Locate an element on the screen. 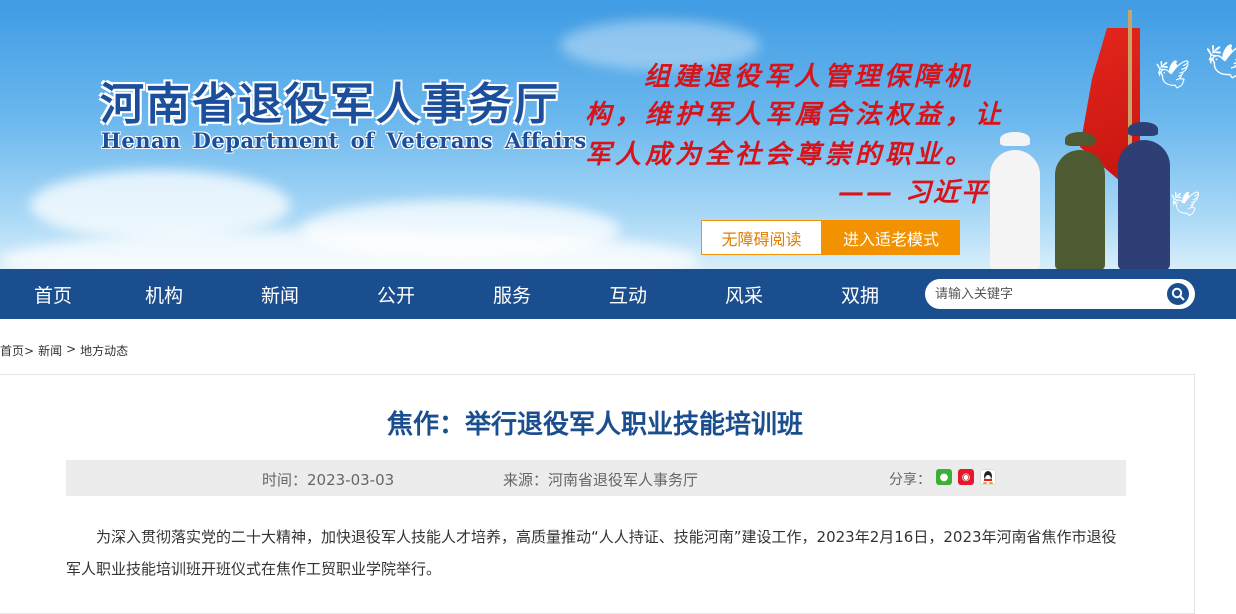 The width and height of the screenshot is (1236, 614). search-button is located at coordinates (1178, 294).